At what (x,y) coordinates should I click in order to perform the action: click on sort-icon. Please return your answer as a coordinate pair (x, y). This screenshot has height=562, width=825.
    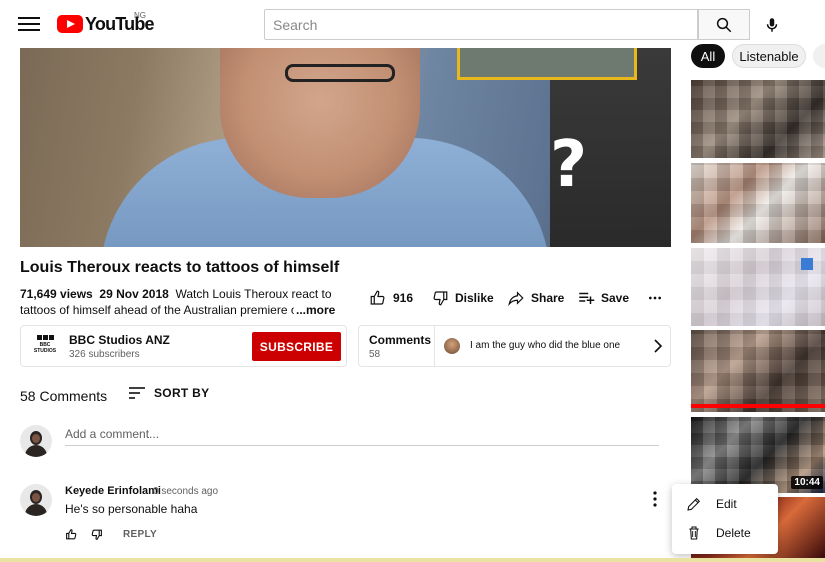
    Looking at the image, I should click on (137, 393).